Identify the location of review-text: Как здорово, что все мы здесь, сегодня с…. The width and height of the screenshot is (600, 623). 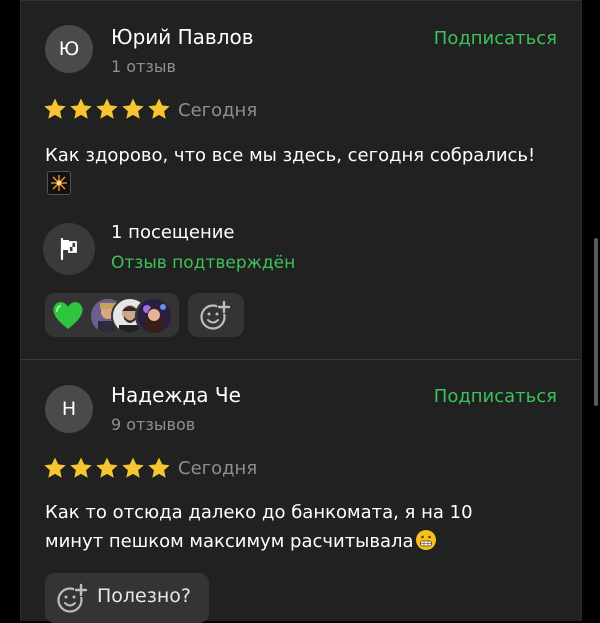
(290, 155).